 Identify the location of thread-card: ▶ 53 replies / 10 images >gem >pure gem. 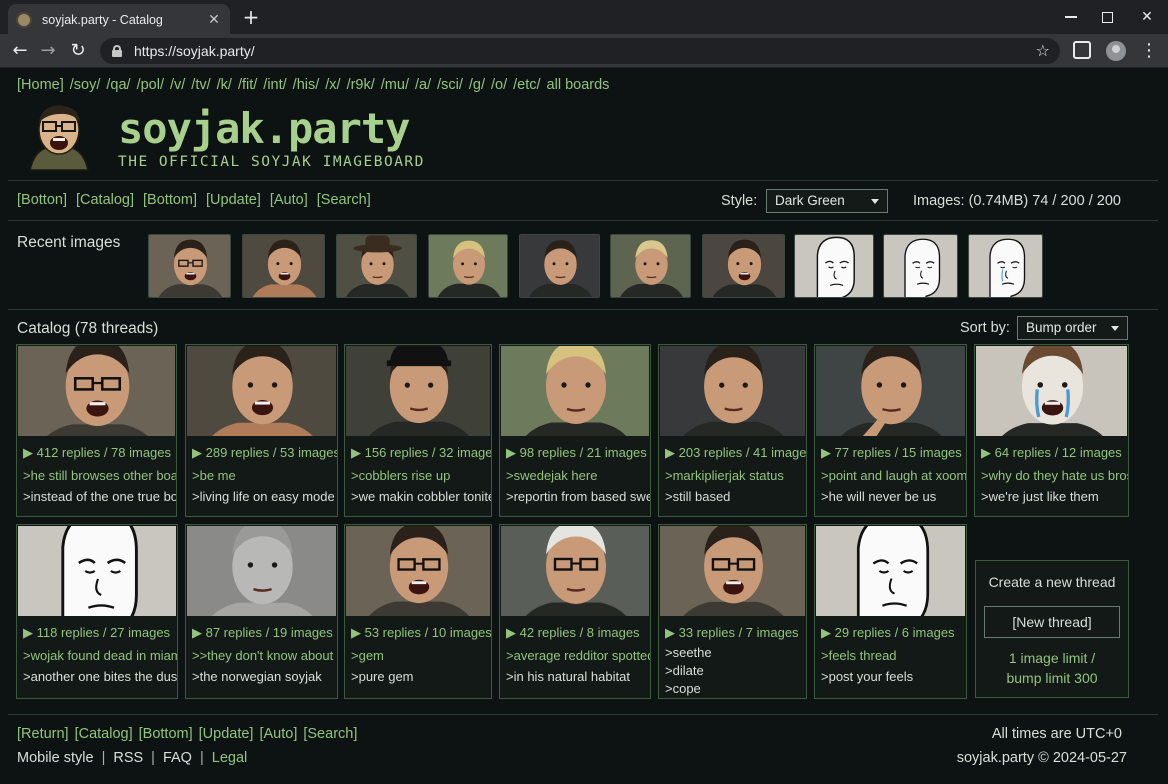
(418, 611).